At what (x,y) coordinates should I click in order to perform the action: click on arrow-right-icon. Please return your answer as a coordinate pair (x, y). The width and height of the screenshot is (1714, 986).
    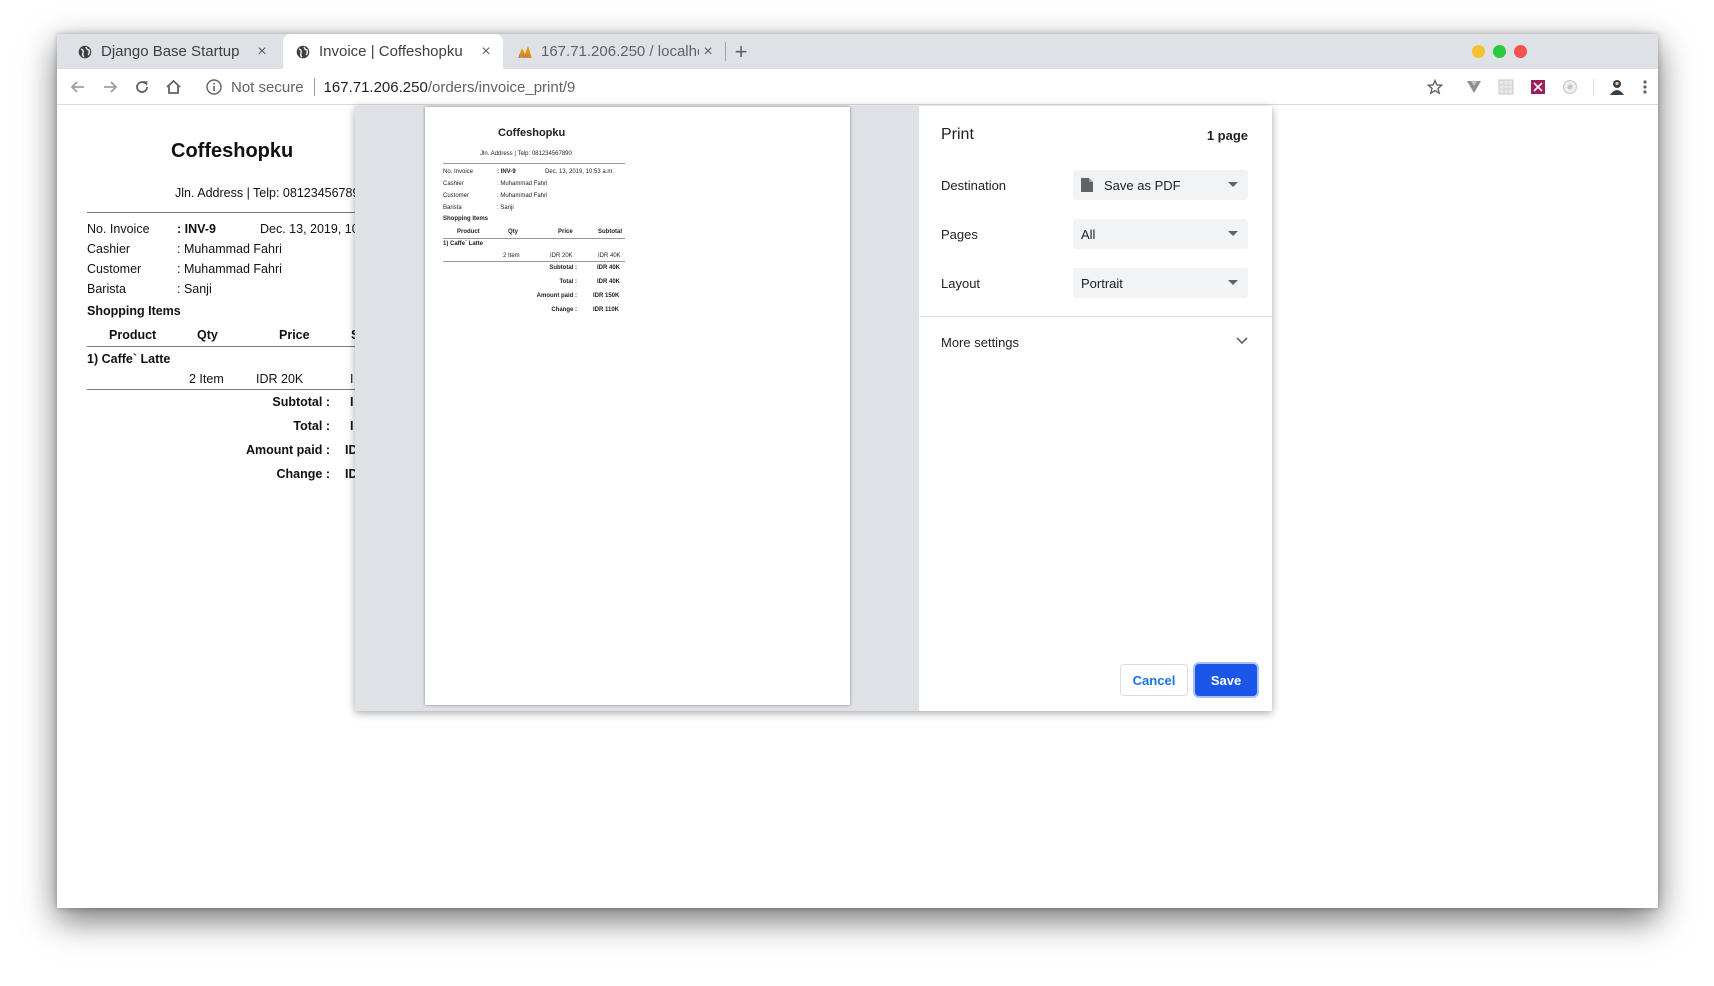
    Looking at the image, I should click on (111, 87).